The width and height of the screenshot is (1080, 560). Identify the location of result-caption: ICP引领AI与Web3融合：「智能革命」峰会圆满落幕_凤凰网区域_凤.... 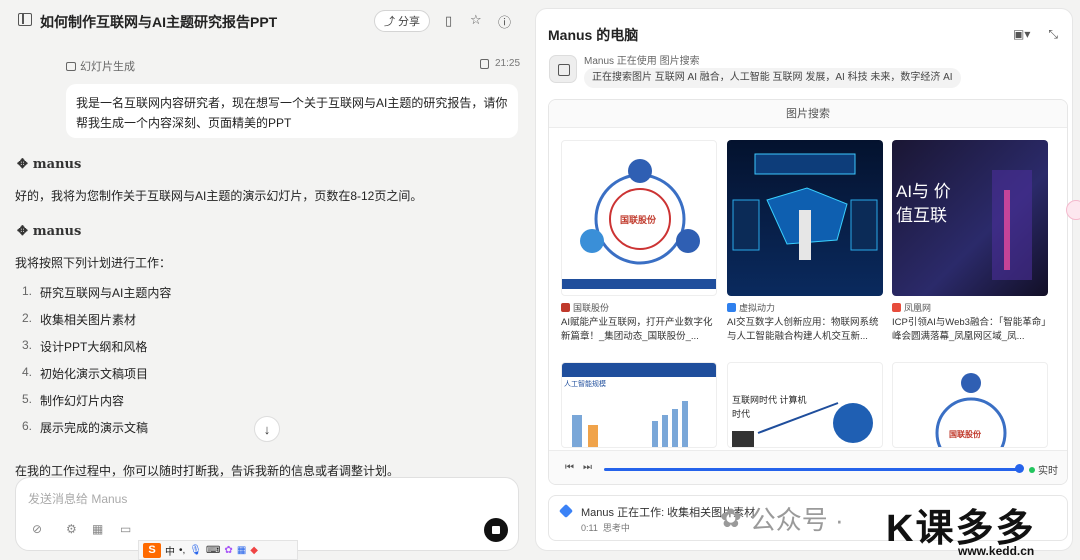
(970, 330).